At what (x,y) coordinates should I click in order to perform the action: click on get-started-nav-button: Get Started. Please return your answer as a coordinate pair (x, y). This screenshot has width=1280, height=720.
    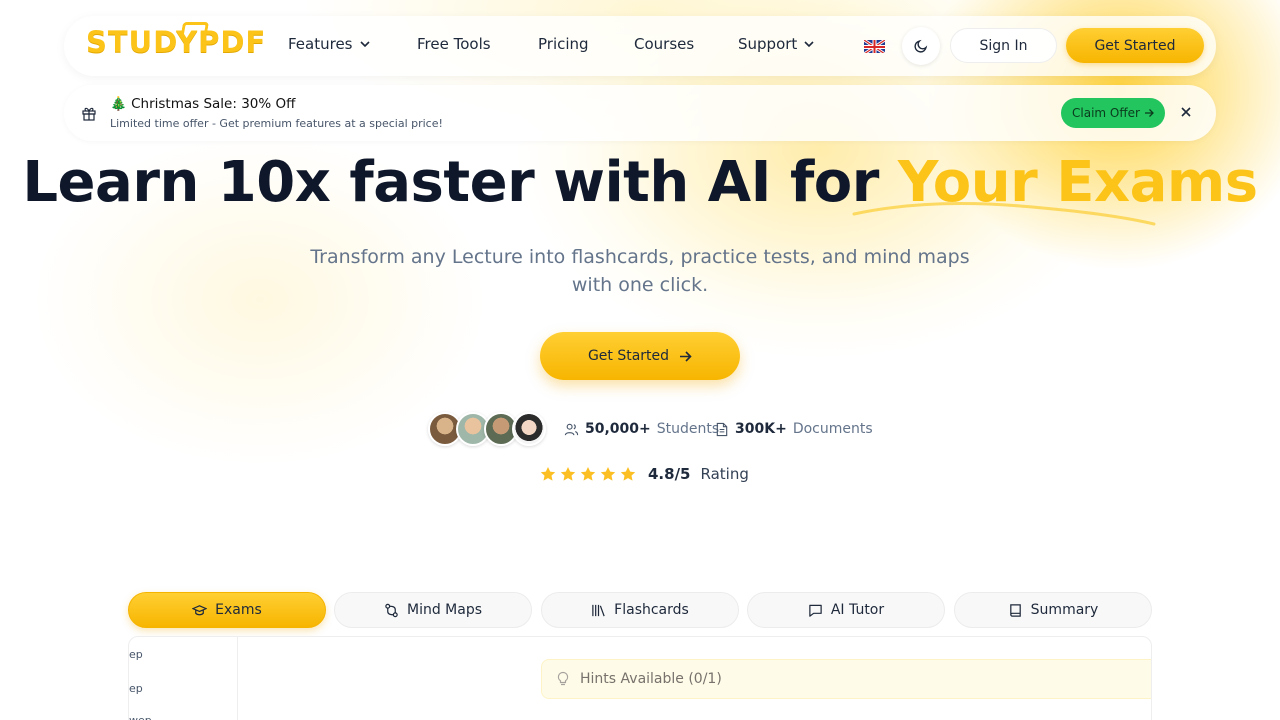
    Looking at the image, I should click on (1135, 45).